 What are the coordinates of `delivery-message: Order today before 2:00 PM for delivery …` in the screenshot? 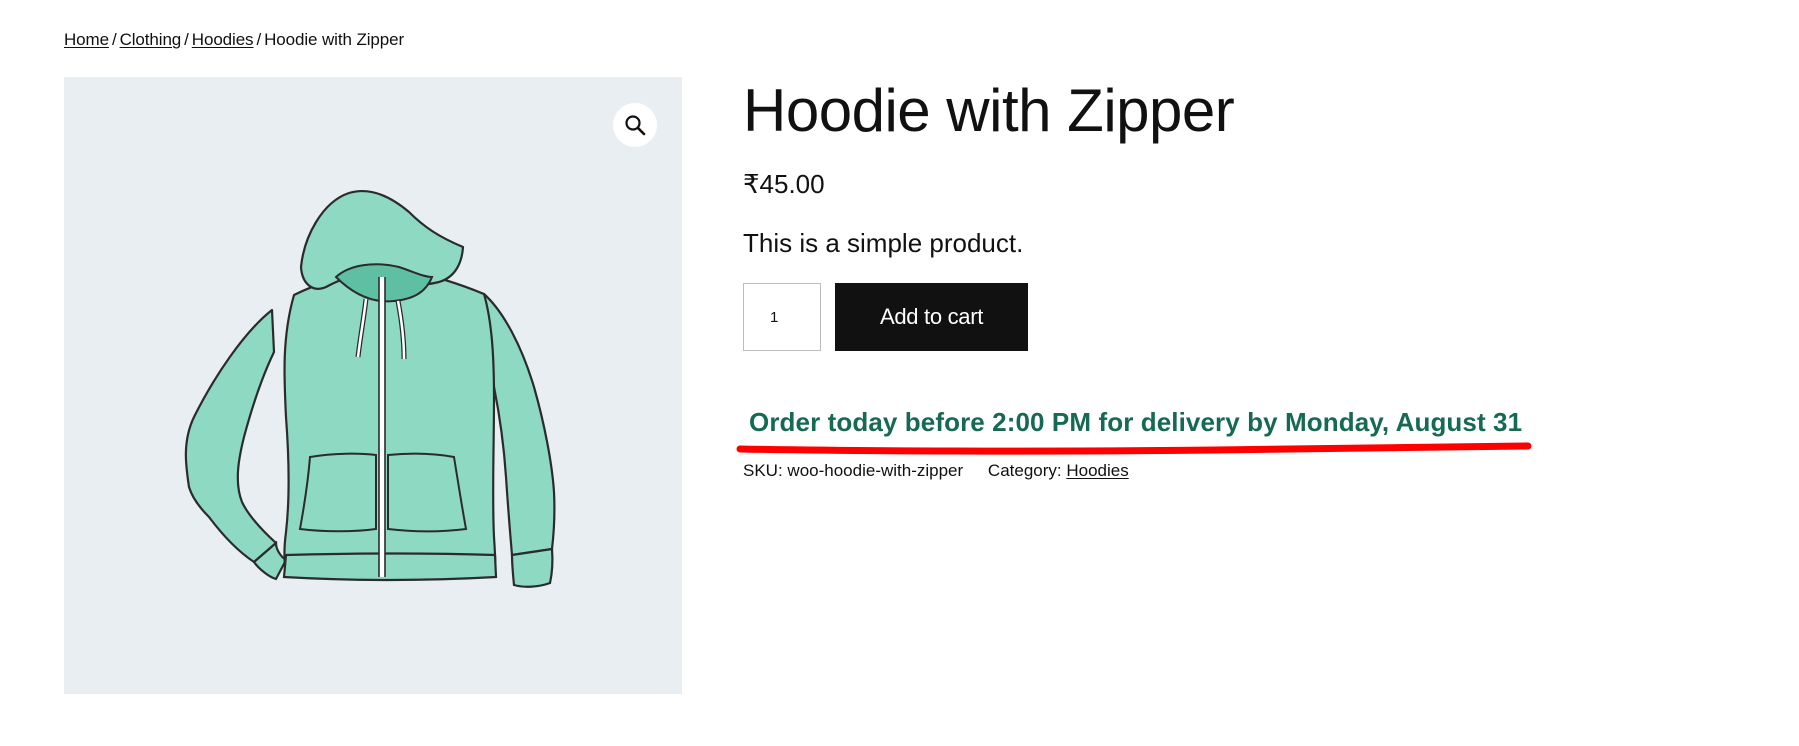 It's located at (1136, 422).